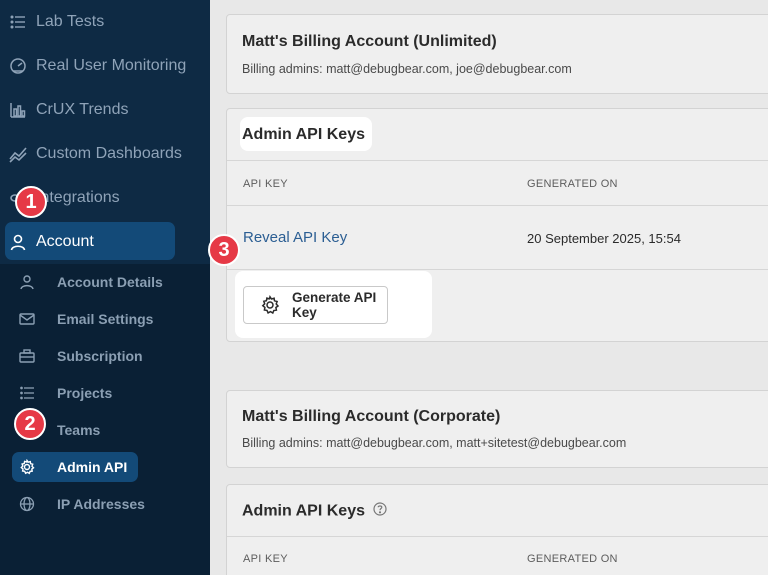 Image resolution: width=768 pixels, height=575 pixels. What do you see at coordinates (70, 21) in the screenshot?
I see `sidebar-item-label: Lab Tests` at bounding box center [70, 21].